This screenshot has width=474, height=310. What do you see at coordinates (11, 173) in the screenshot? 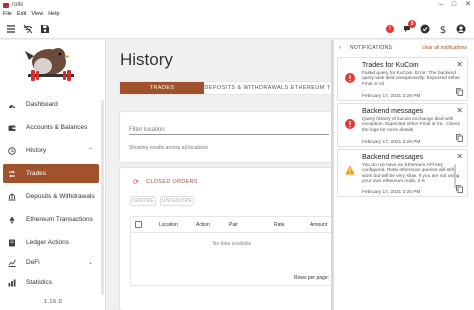
I see `swap-icon` at bounding box center [11, 173].